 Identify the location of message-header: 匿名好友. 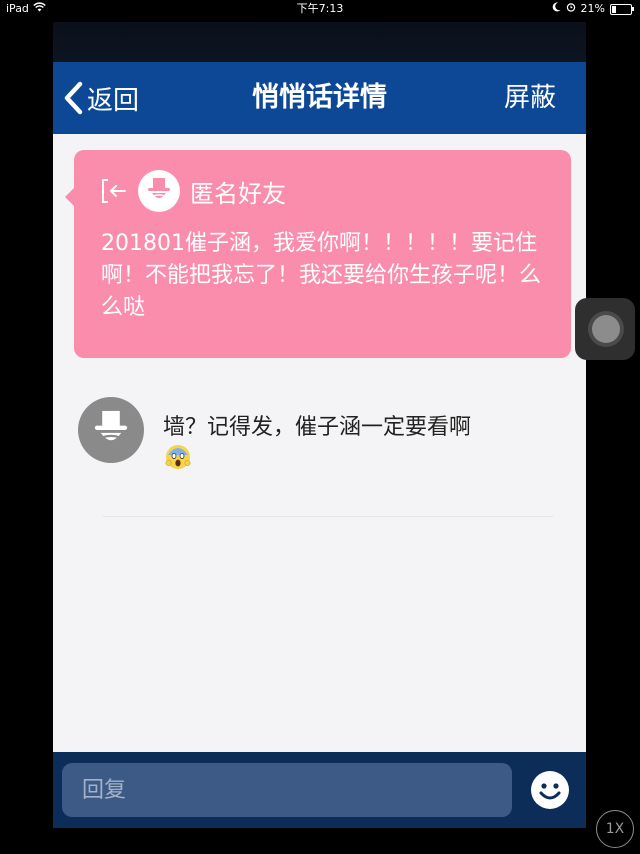
(193, 191).